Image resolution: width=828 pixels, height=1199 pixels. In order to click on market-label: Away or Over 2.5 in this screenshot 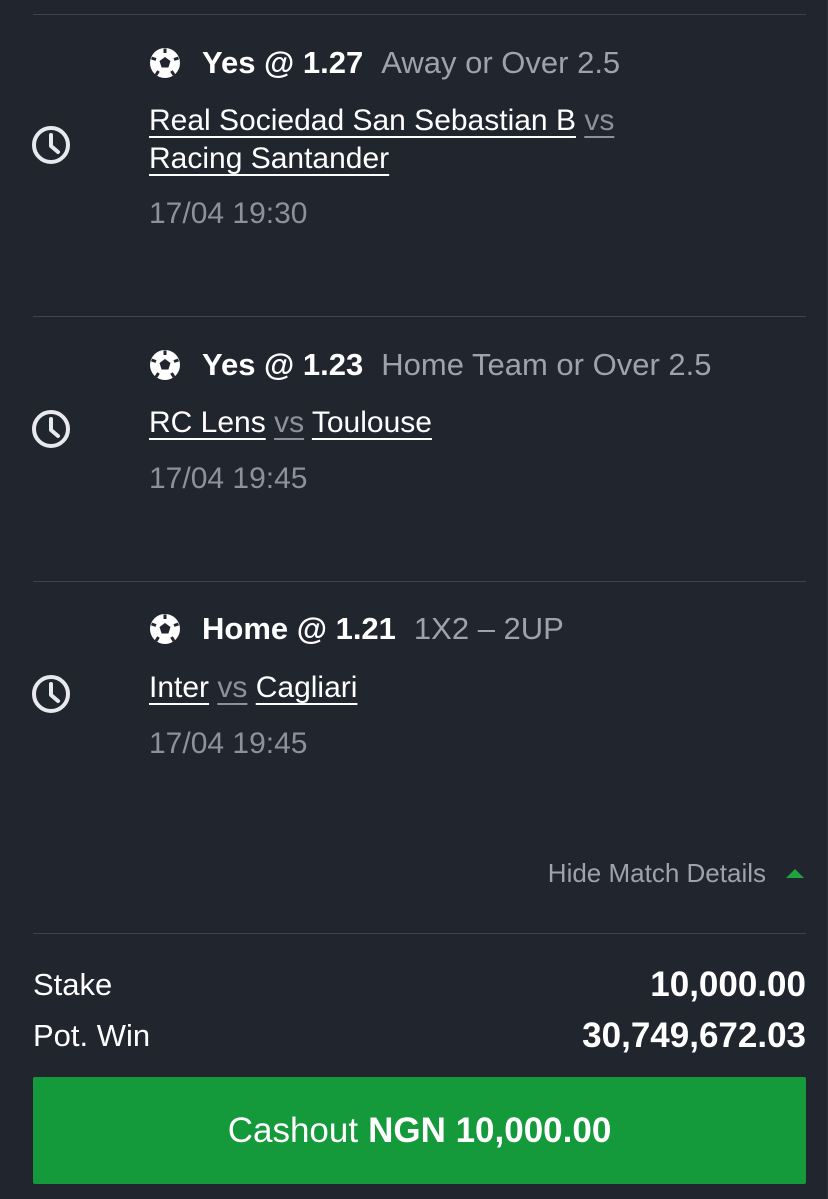, I will do `click(501, 62)`.